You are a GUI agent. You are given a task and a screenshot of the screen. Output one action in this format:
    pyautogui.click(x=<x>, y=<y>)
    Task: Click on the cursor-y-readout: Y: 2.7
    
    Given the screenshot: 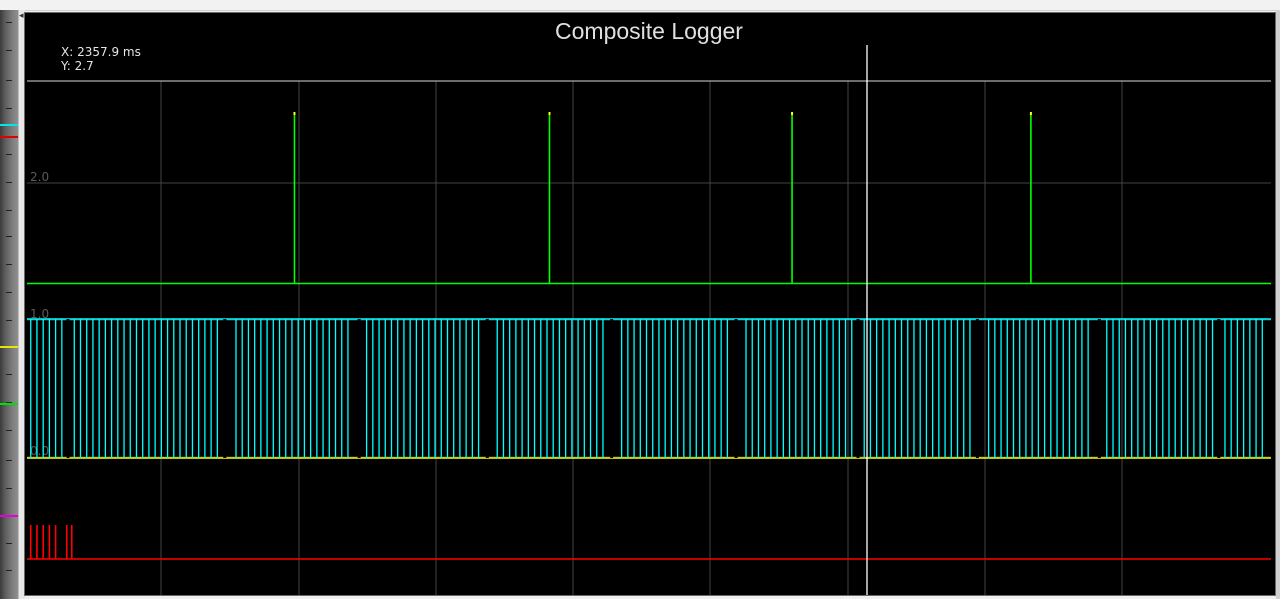 What is the action you would take?
    pyautogui.click(x=101, y=66)
    